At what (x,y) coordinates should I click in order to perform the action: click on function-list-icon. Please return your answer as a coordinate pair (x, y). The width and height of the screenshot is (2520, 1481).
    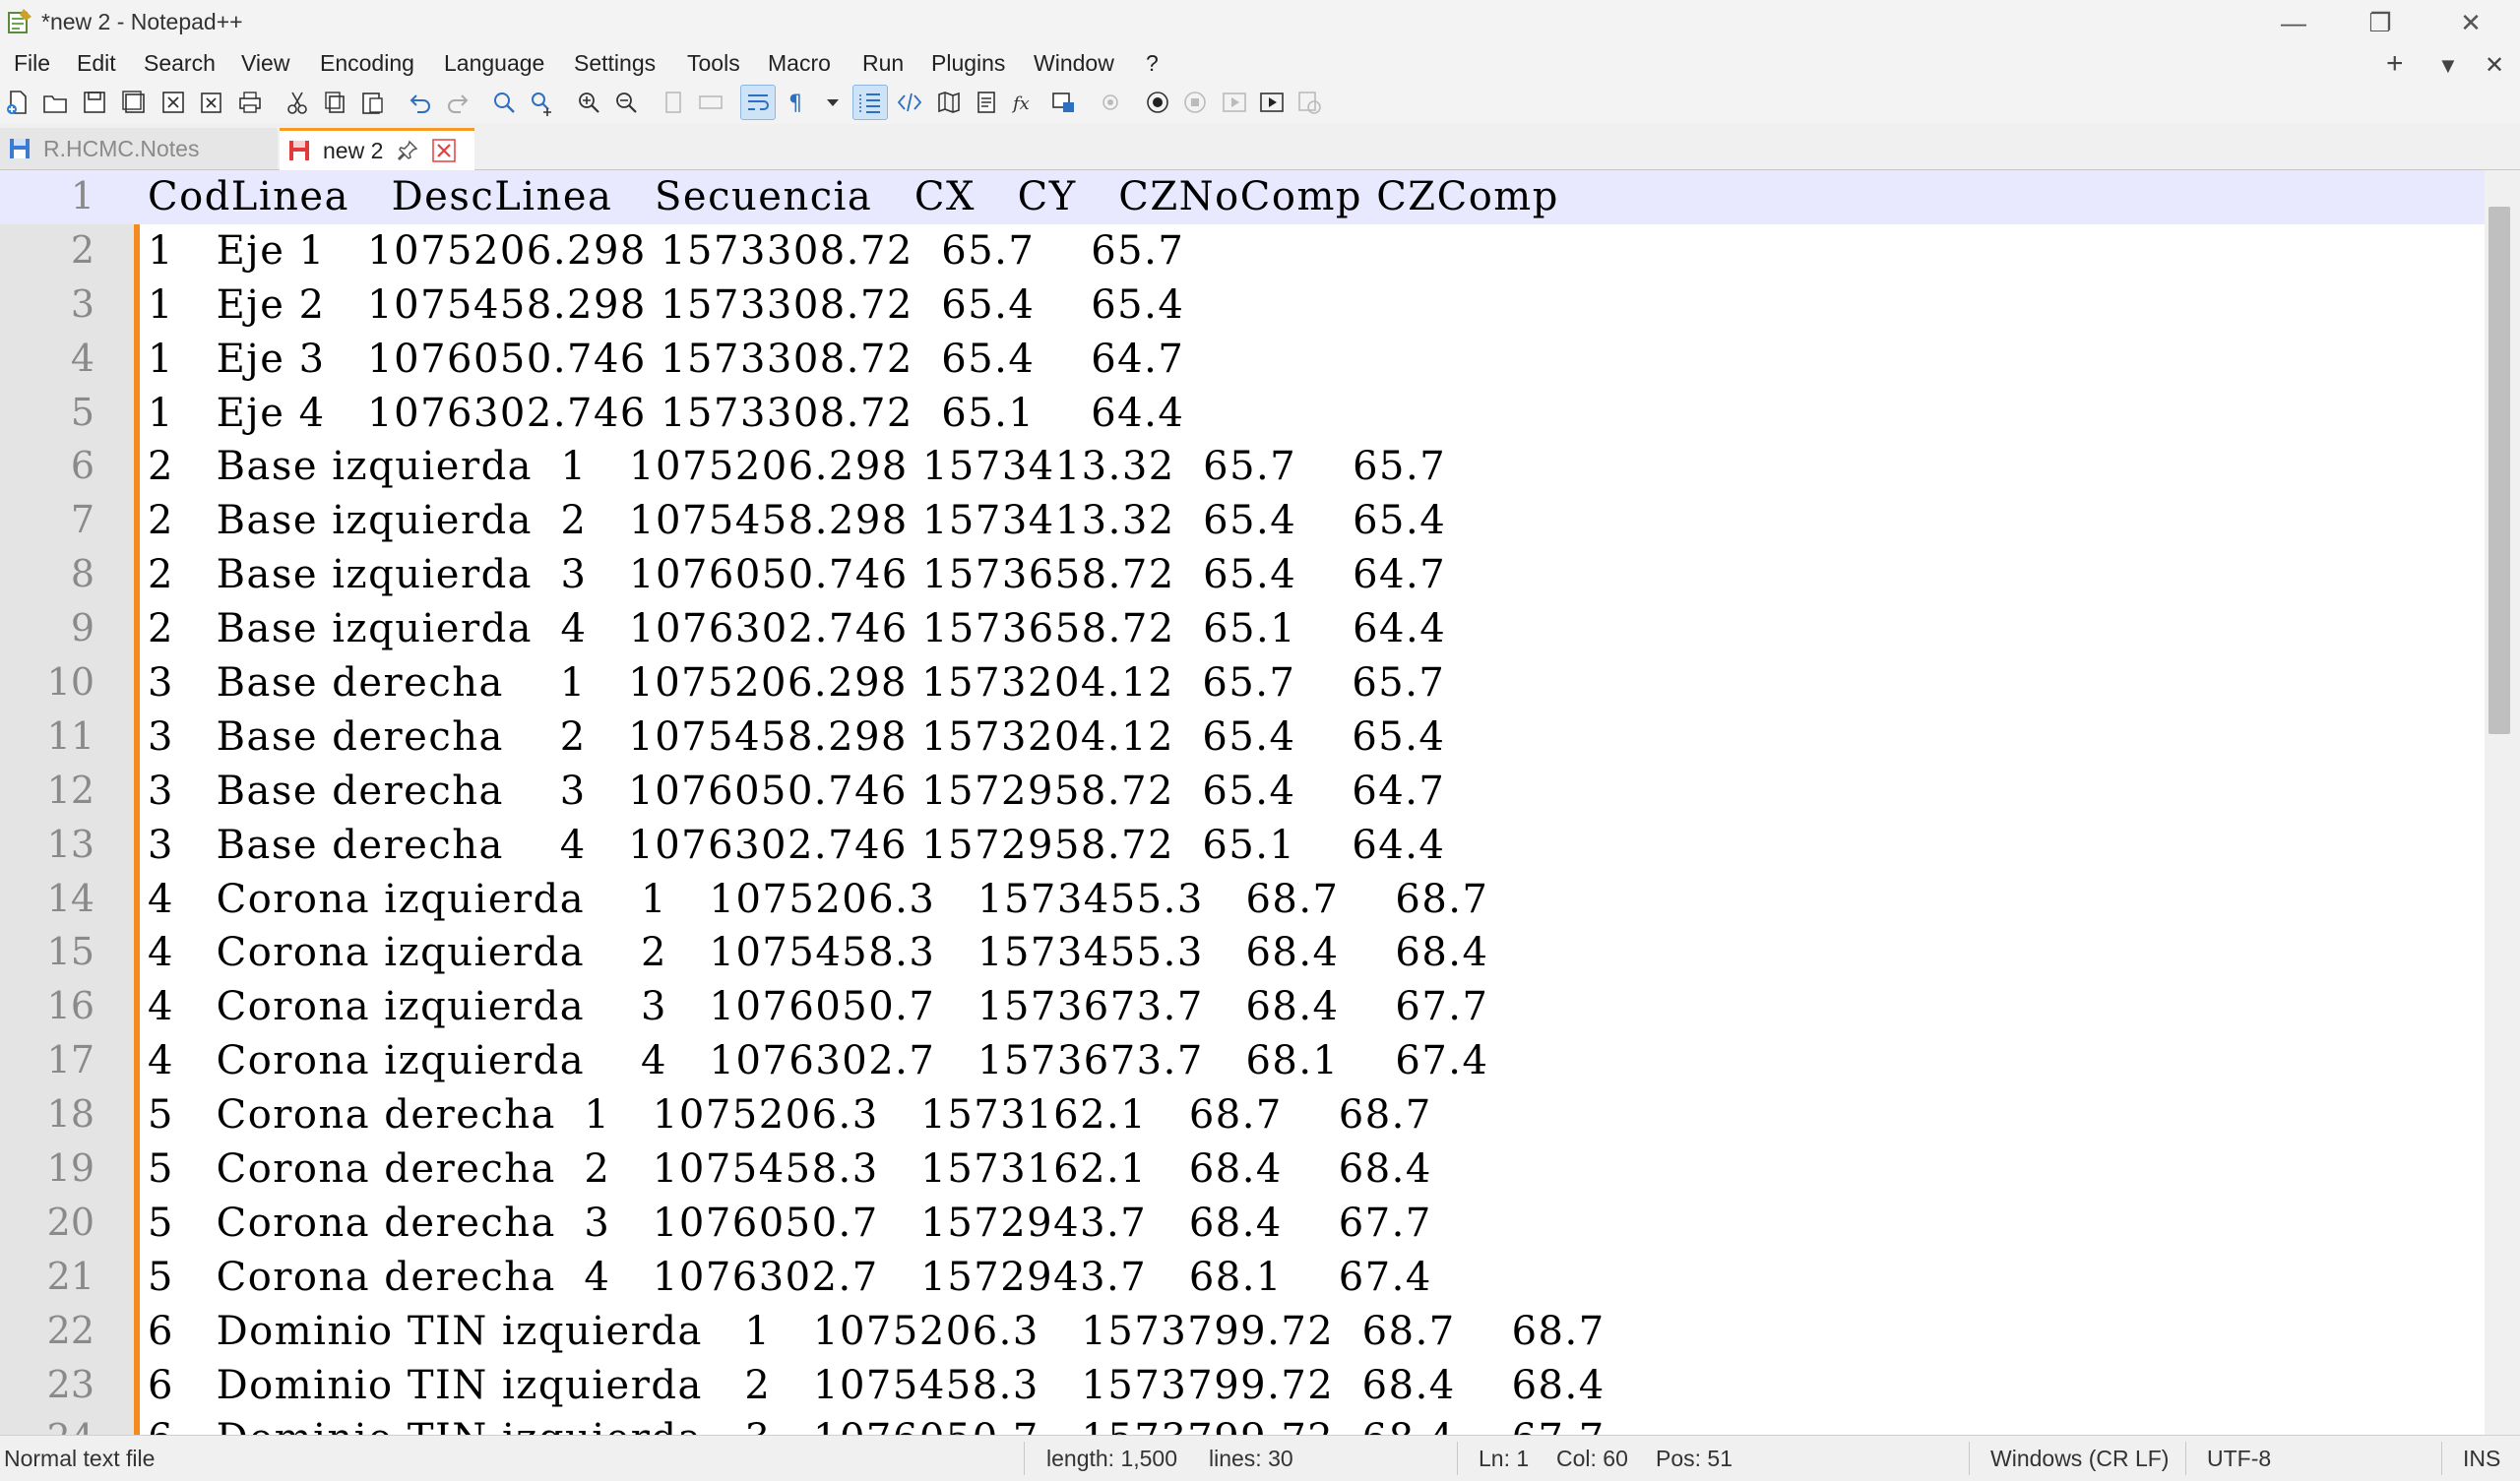
    Looking at the image, I should click on (986, 102).